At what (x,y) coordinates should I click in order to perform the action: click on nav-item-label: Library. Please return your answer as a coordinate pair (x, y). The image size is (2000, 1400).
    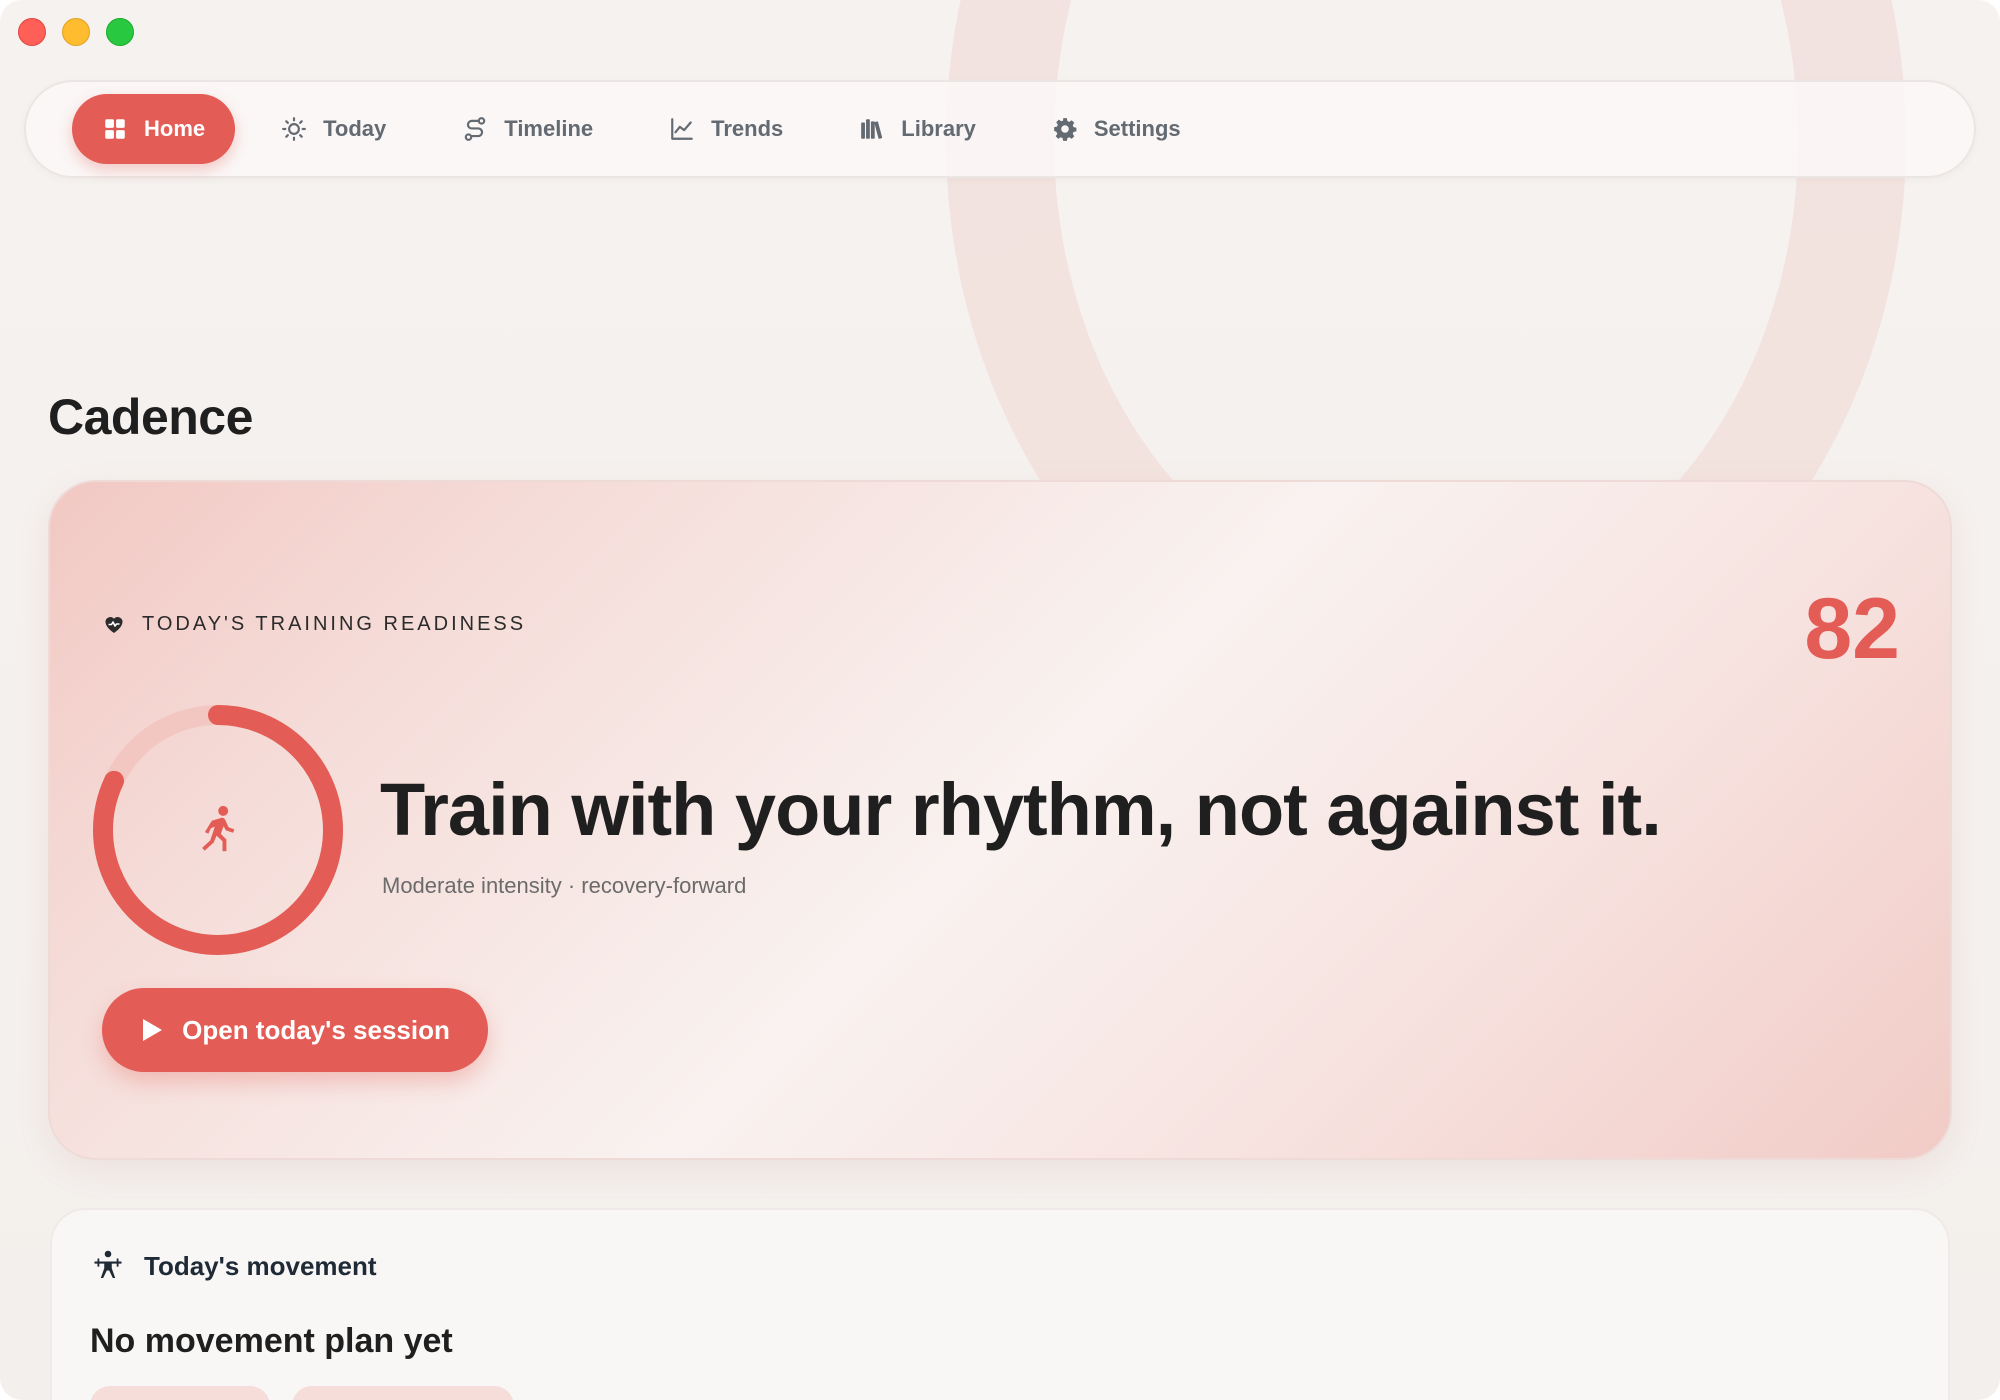
    Looking at the image, I should click on (938, 128).